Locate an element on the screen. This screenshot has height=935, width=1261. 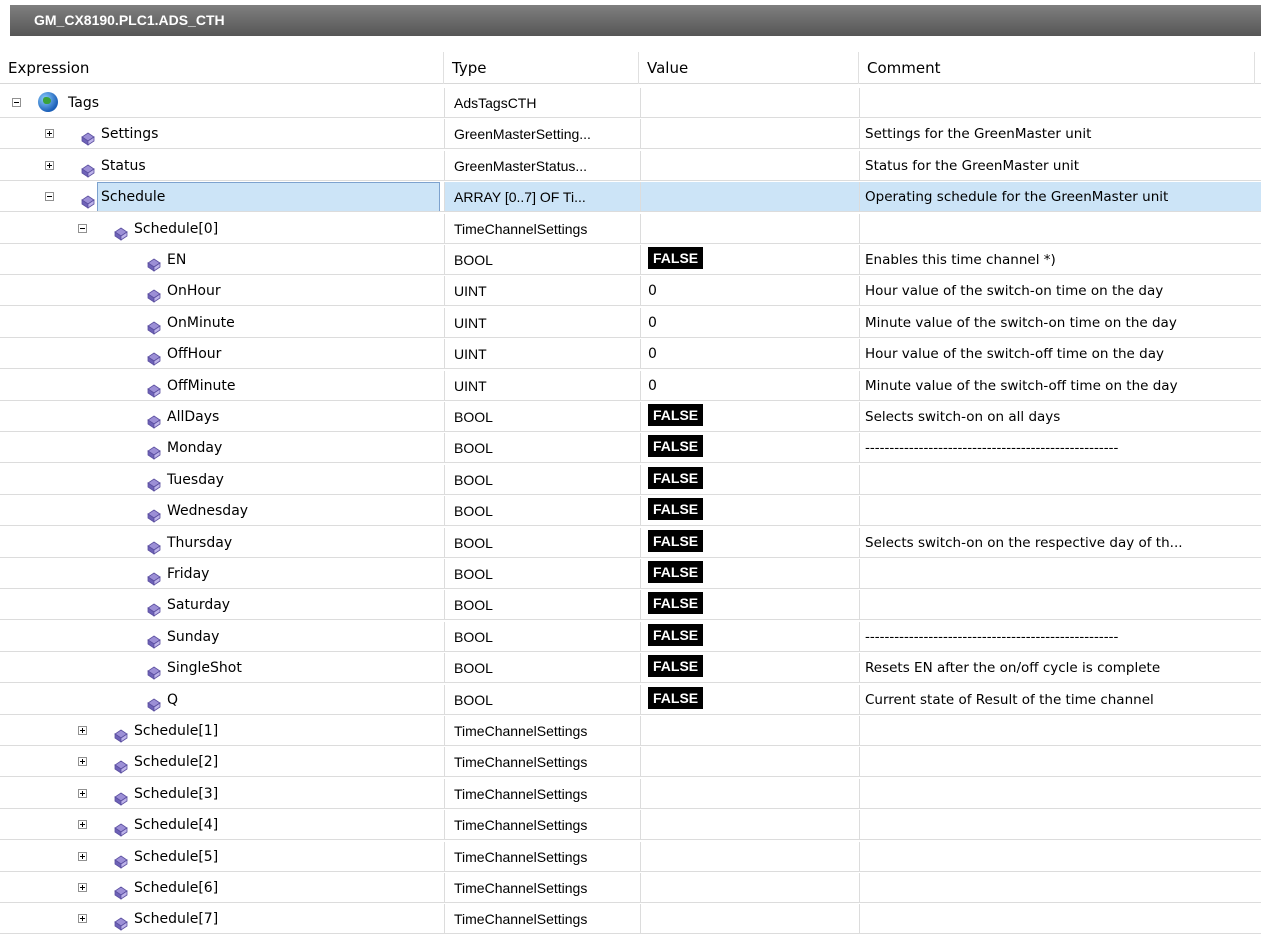
expression-name: Schedule[4] is located at coordinates (174, 824).